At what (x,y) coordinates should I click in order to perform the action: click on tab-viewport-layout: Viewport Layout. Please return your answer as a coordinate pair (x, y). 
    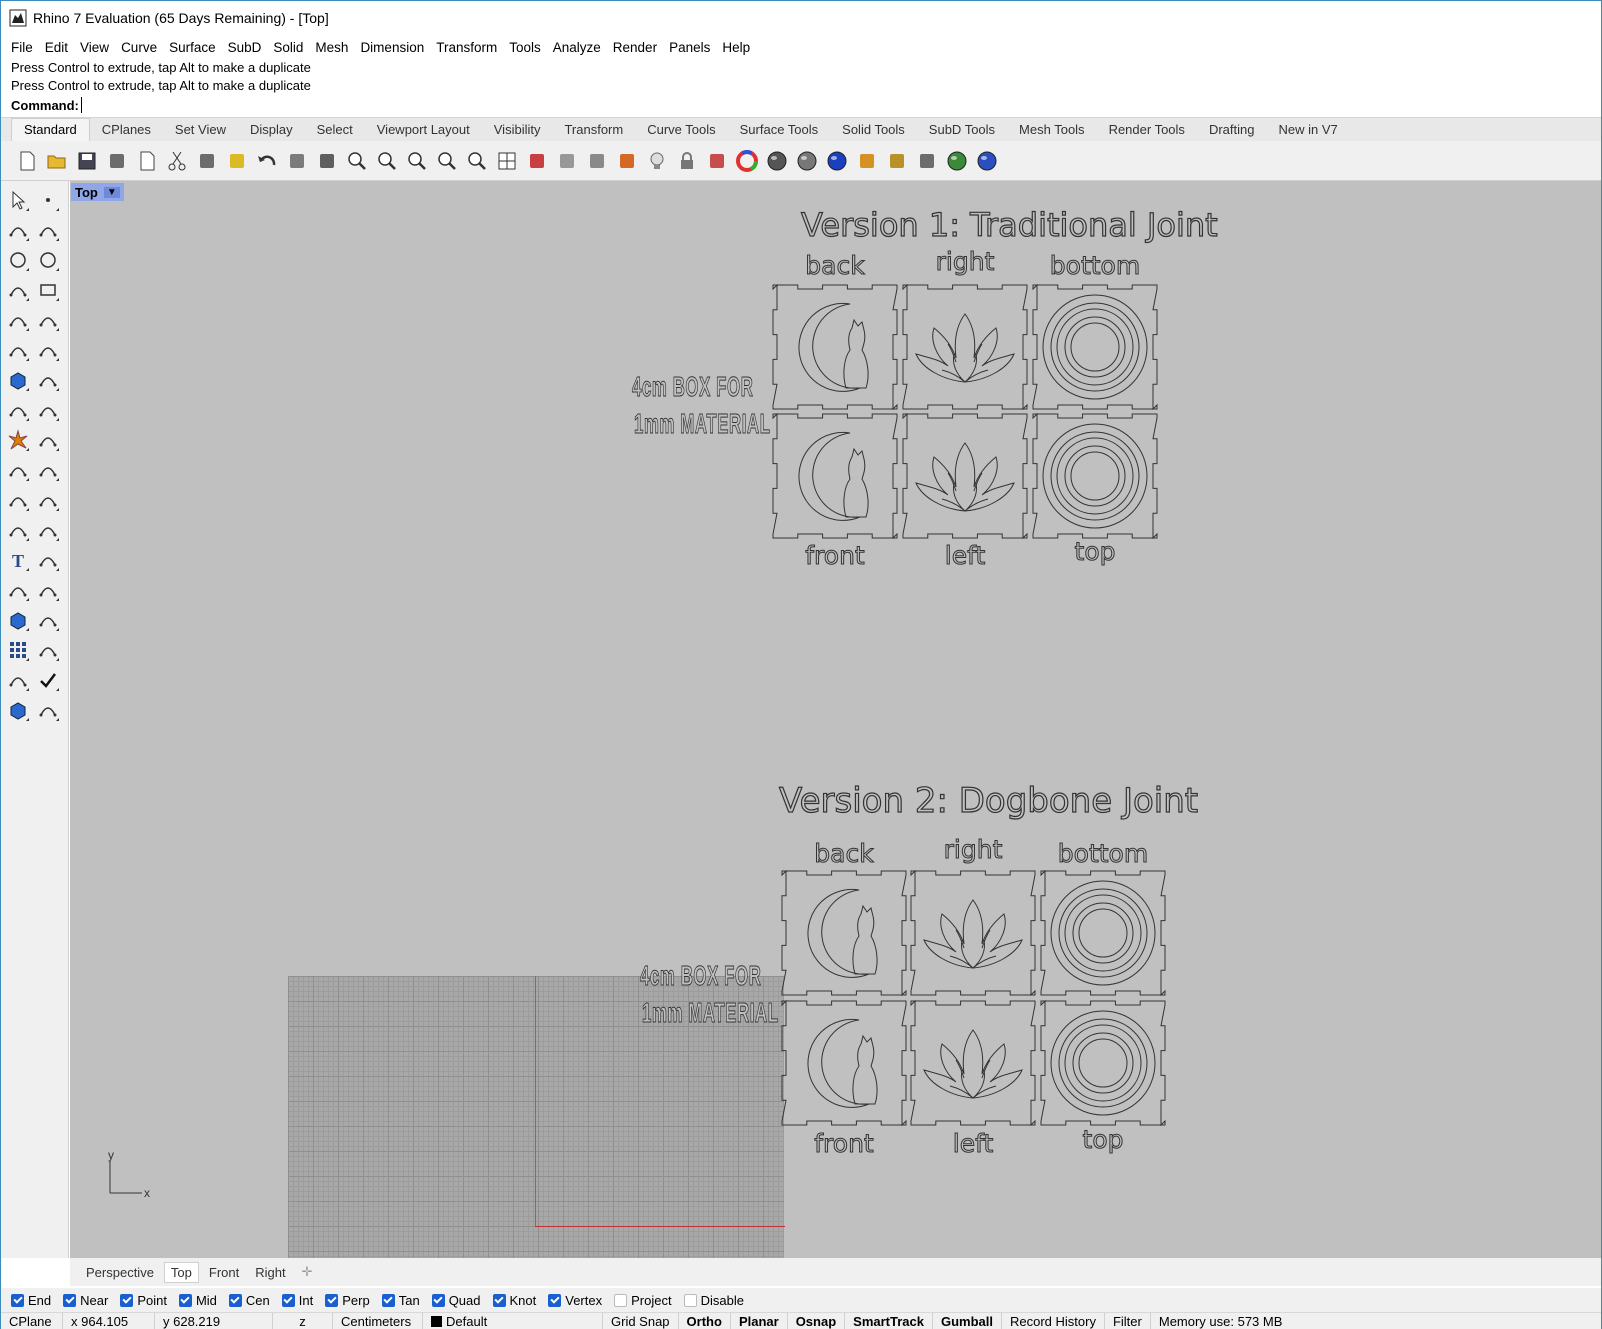
    Looking at the image, I should click on (423, 130).